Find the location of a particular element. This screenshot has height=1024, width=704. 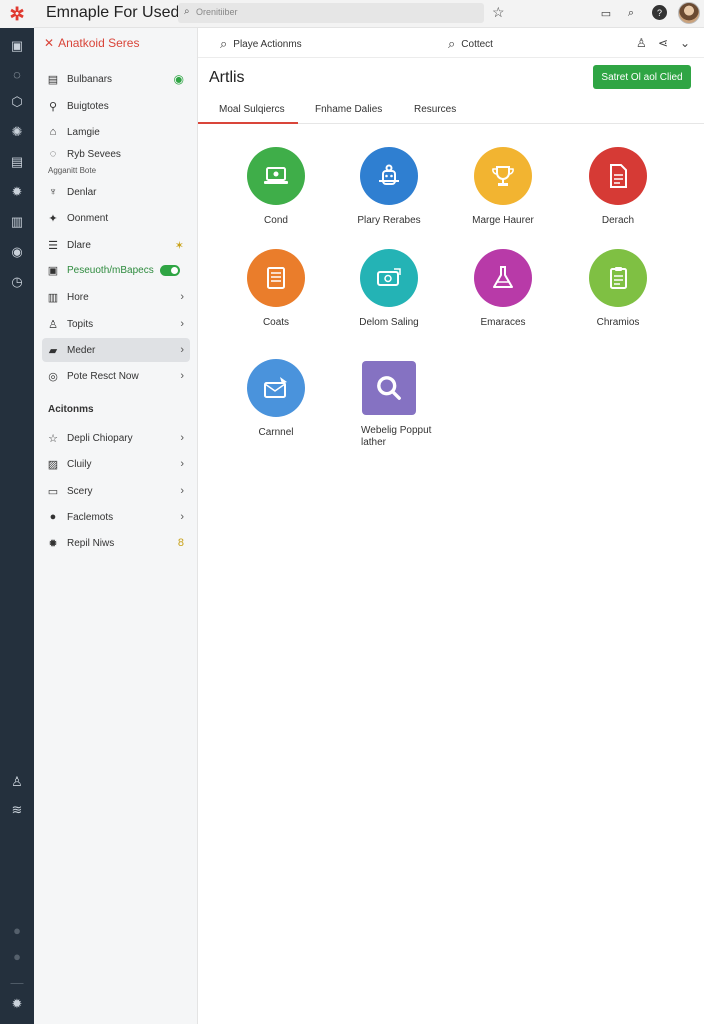

window-icon: ▭ is located at coordinates (606, 13).